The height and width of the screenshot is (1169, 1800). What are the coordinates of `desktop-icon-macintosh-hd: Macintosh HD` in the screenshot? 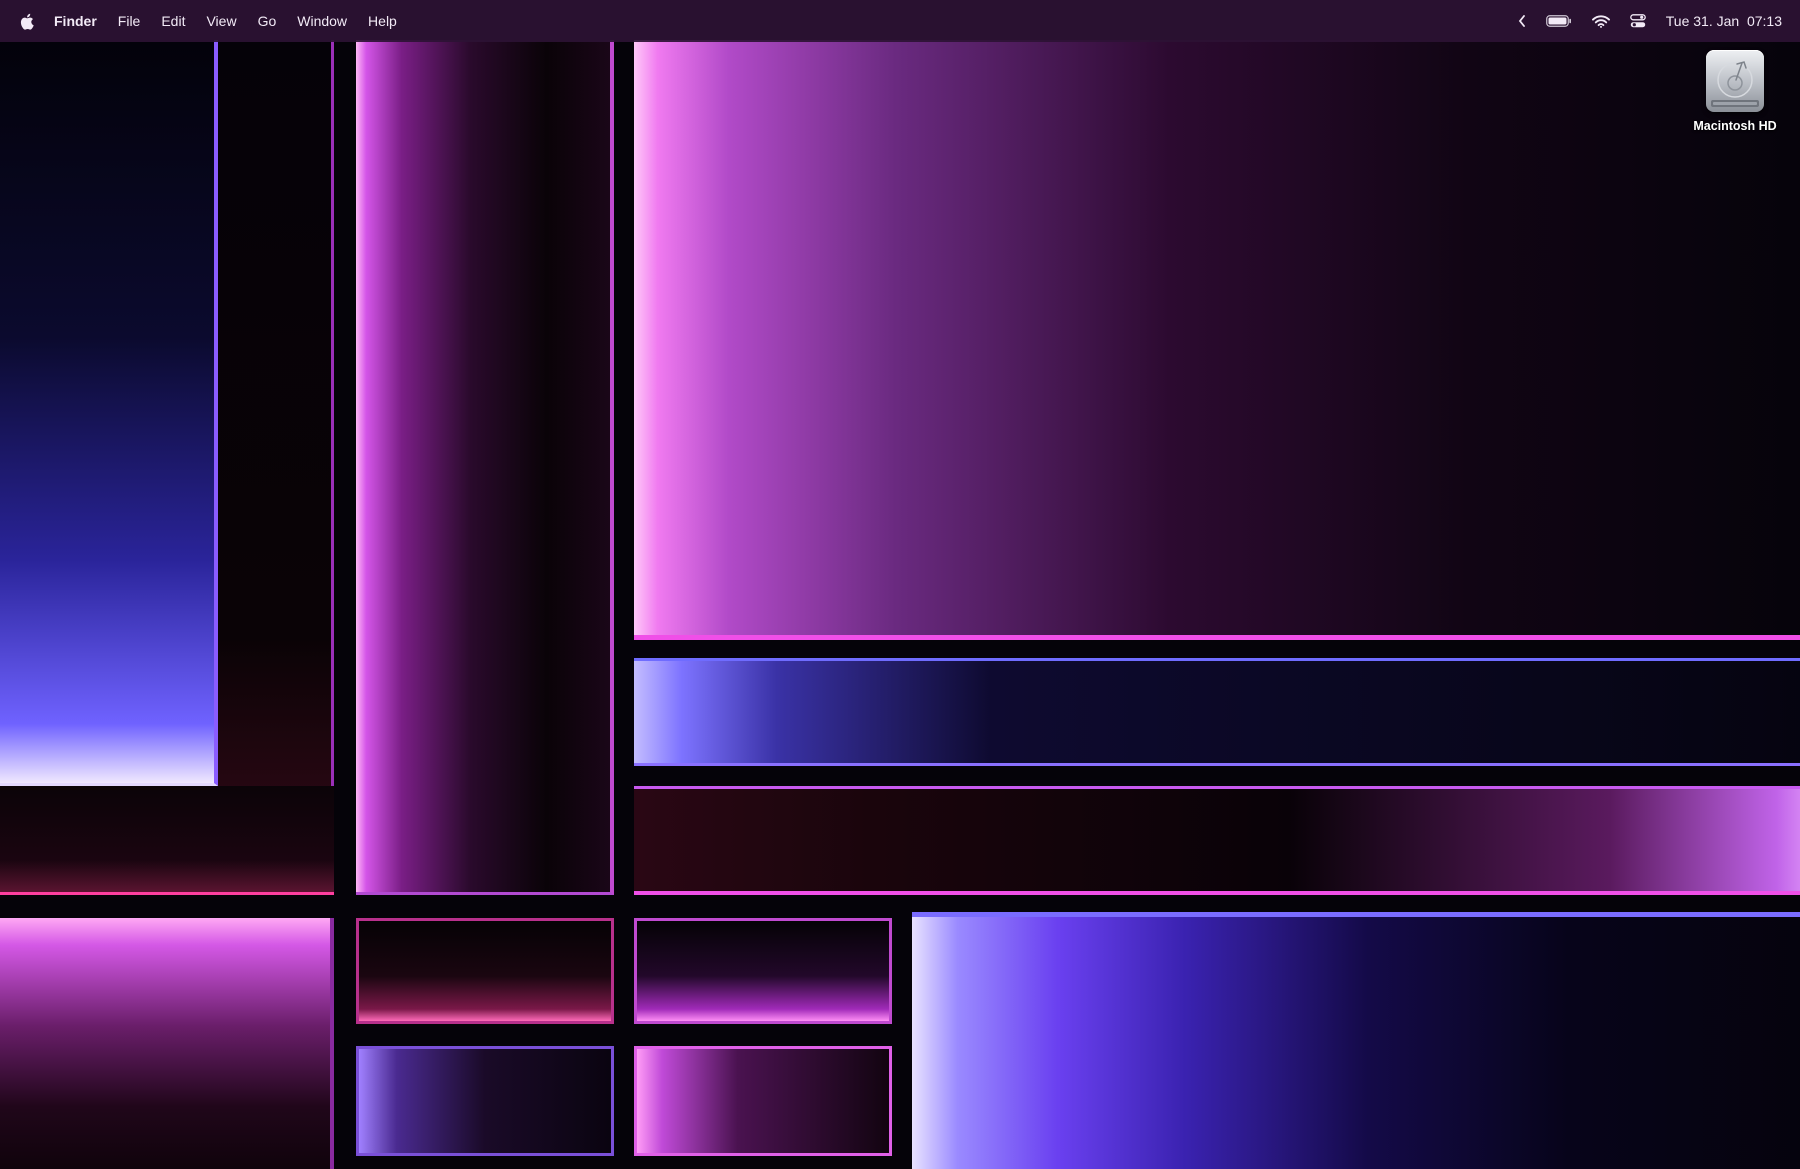 It's located at (1735, 91).